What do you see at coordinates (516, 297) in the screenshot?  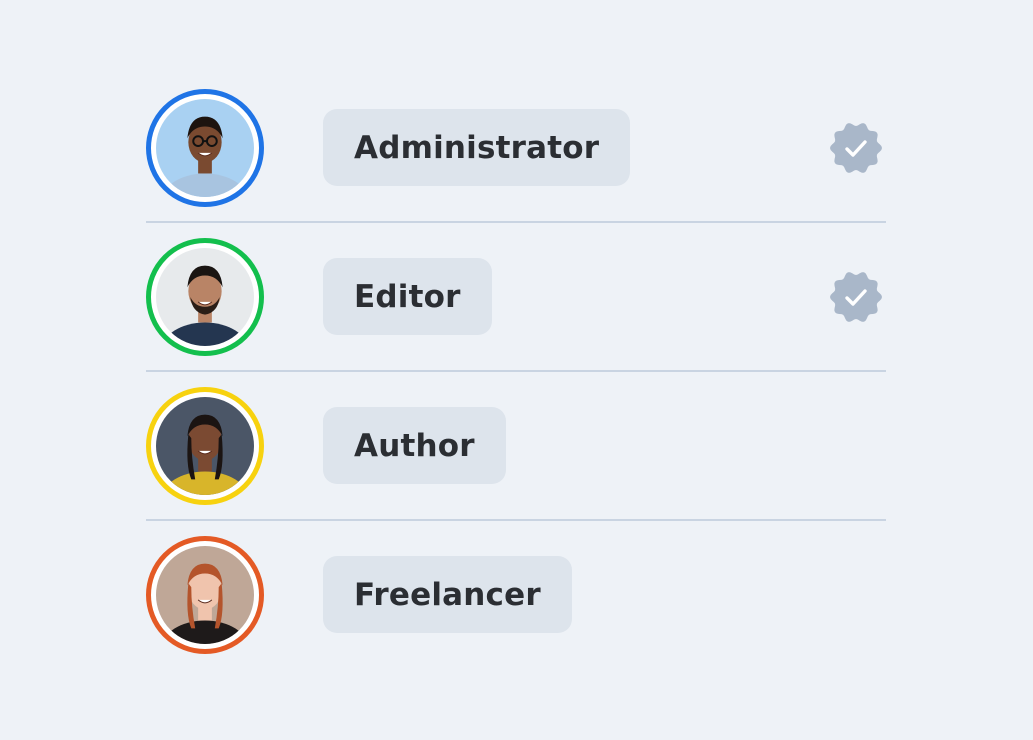 I see `list-item: Editor` at bounding box center [516, 297].